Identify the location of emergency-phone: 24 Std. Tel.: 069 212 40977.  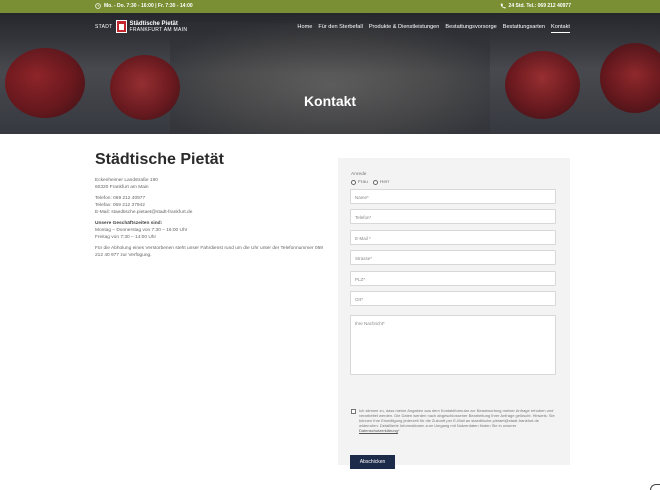
(535, 6).